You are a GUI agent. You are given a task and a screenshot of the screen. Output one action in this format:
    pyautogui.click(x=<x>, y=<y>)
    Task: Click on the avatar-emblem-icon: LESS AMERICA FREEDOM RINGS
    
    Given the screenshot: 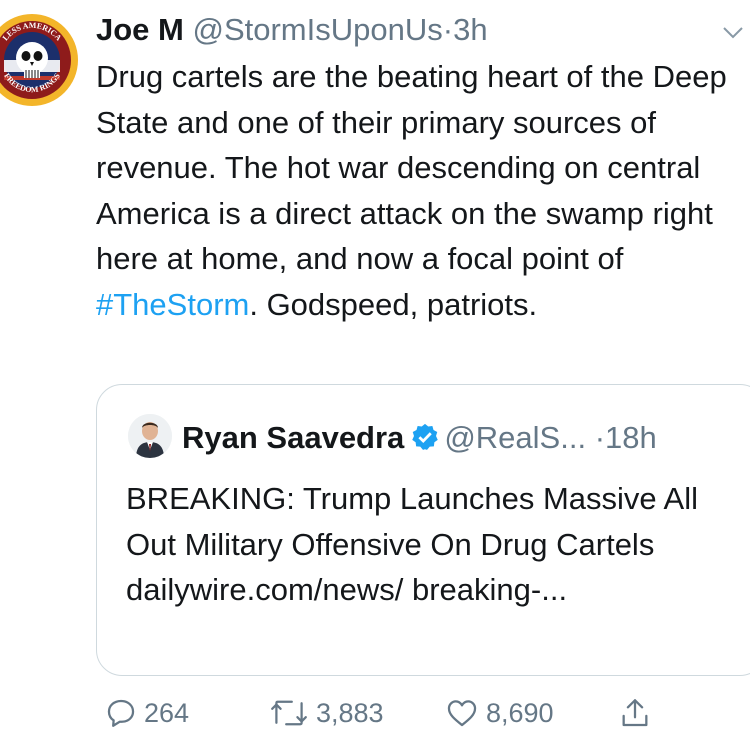 What is the action you would take?
    pyautogui.click(x=38, y=60)
    